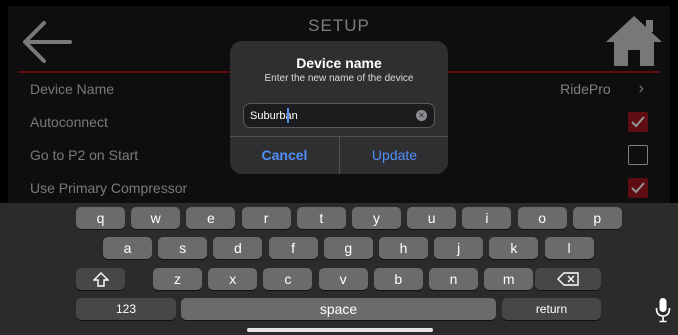 The height and width of the screenshot is (335, 678). I want to click on key-z: z, so click(177, 279).